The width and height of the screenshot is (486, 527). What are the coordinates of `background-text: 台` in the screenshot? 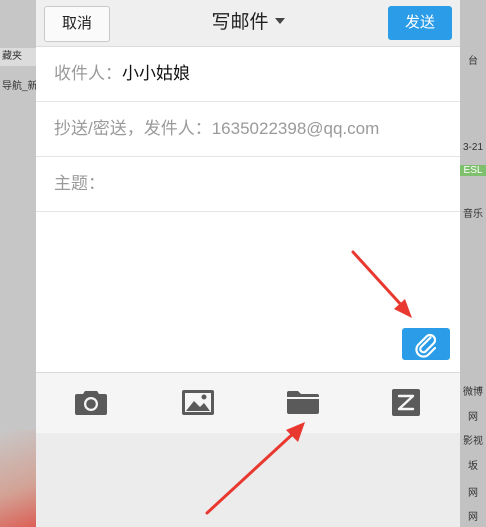 It's located at (473, 61).